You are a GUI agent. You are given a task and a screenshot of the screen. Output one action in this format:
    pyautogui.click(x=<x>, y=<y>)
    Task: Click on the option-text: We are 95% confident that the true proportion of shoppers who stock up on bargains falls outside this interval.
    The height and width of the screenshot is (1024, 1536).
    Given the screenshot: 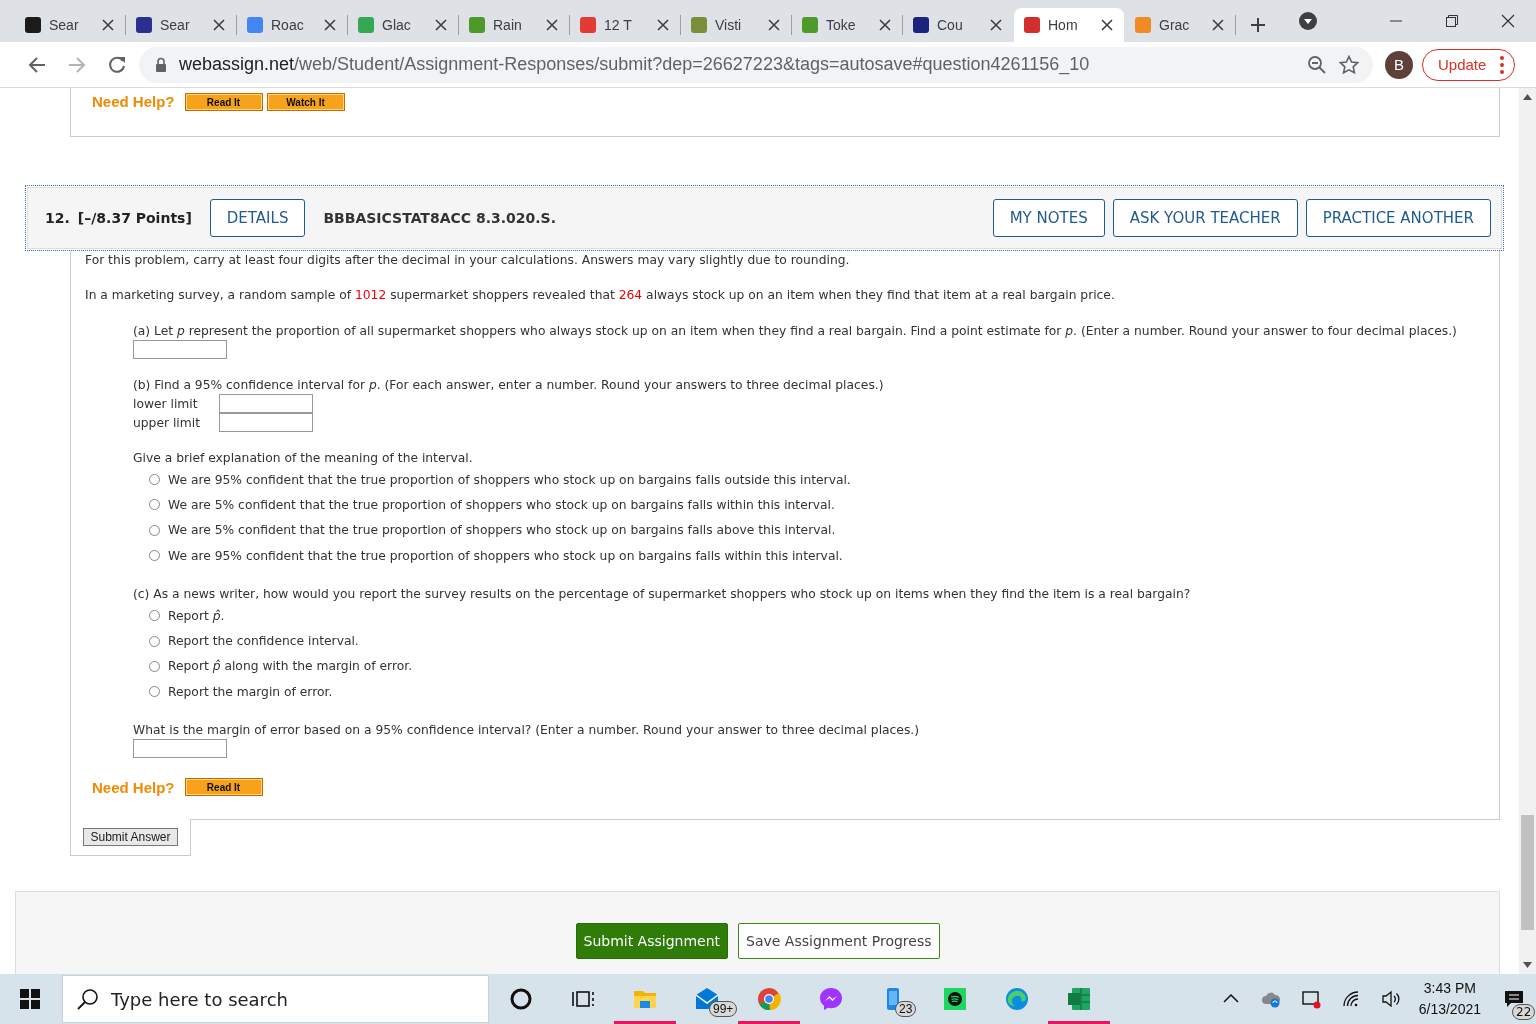 What is the action you would take?
    pyautogui.click(x=509, y=479)
    